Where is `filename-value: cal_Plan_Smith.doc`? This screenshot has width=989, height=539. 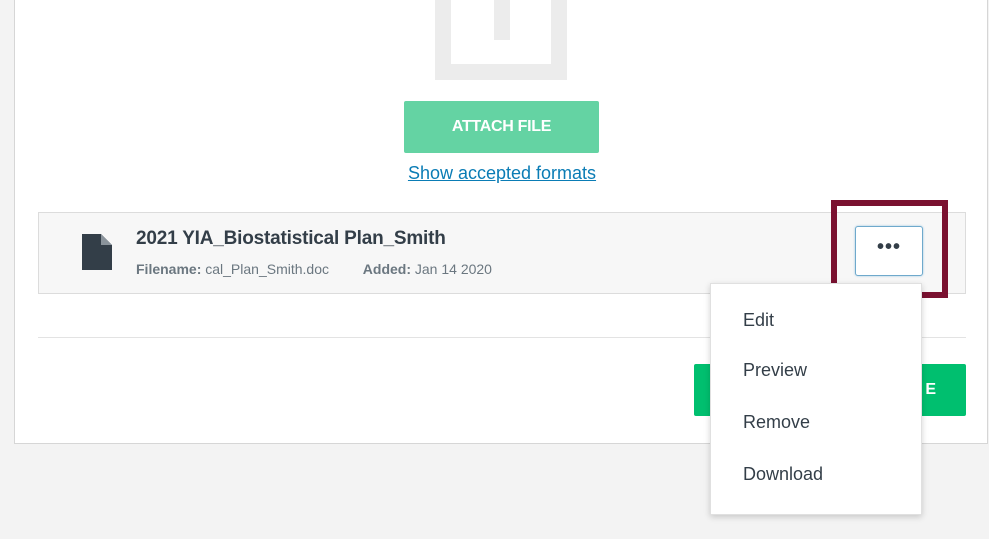
filename-value: cal_Plan_Smith.doc is located at coordinates (267, 269).